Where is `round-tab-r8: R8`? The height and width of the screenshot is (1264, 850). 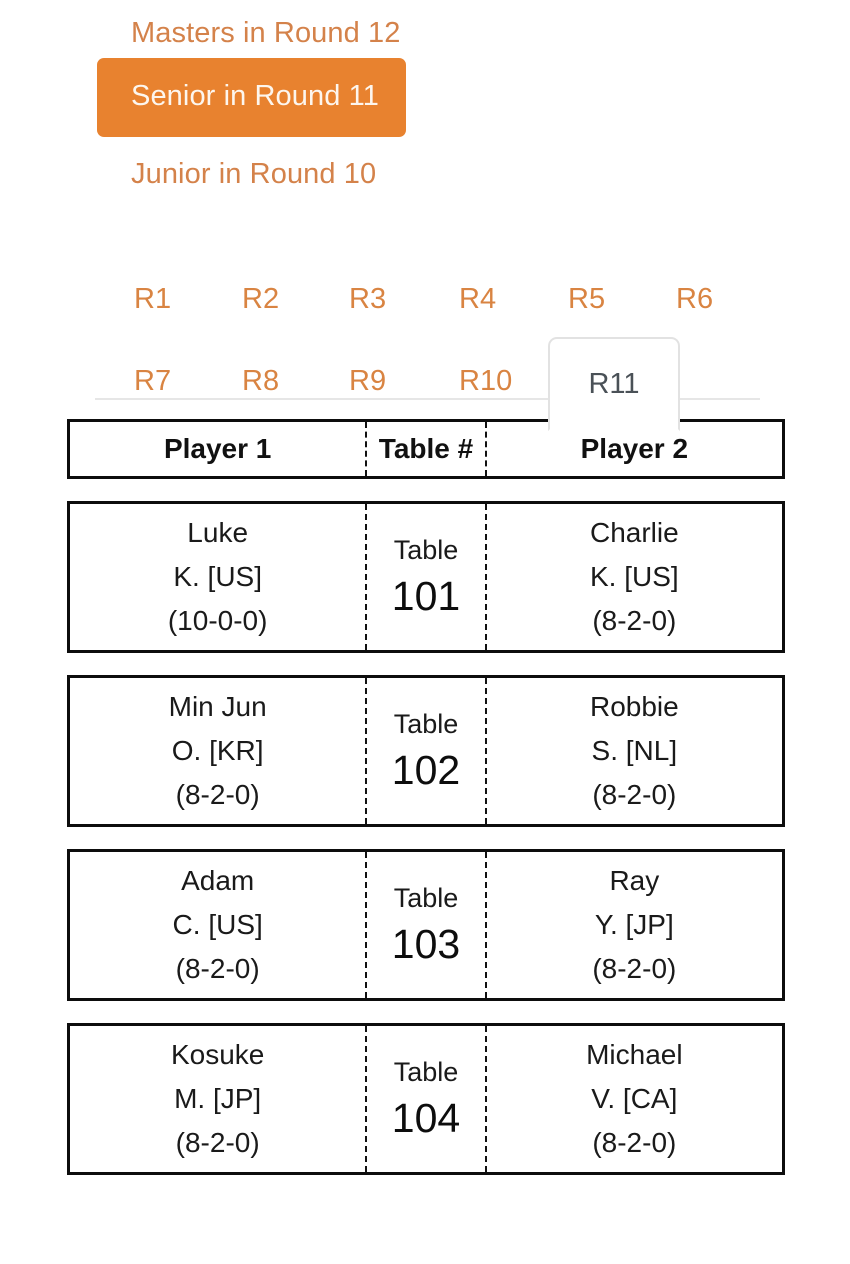
round-tab-r8: R8 is located at coordinates (260, 381).